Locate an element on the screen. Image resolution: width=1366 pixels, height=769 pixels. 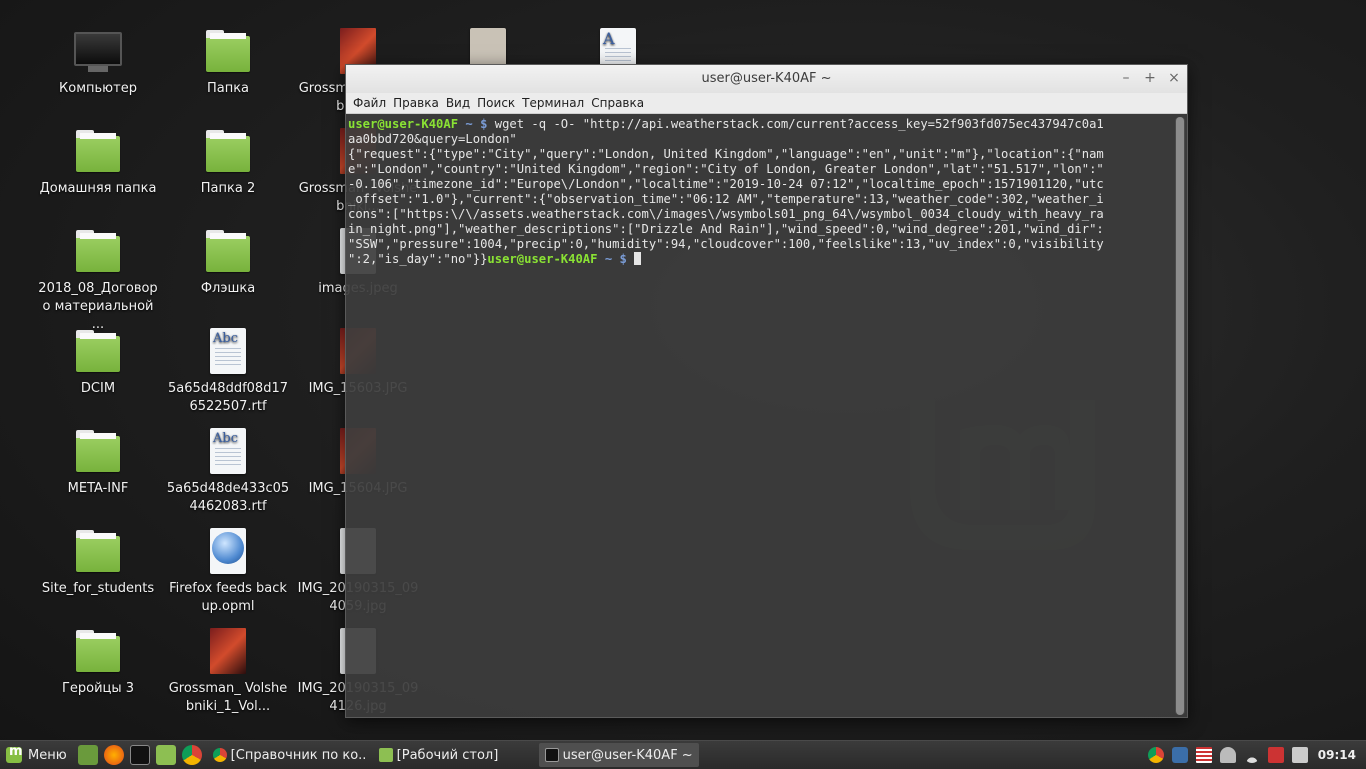
terminal-scrollbar is located at coordinates (1180, 416).